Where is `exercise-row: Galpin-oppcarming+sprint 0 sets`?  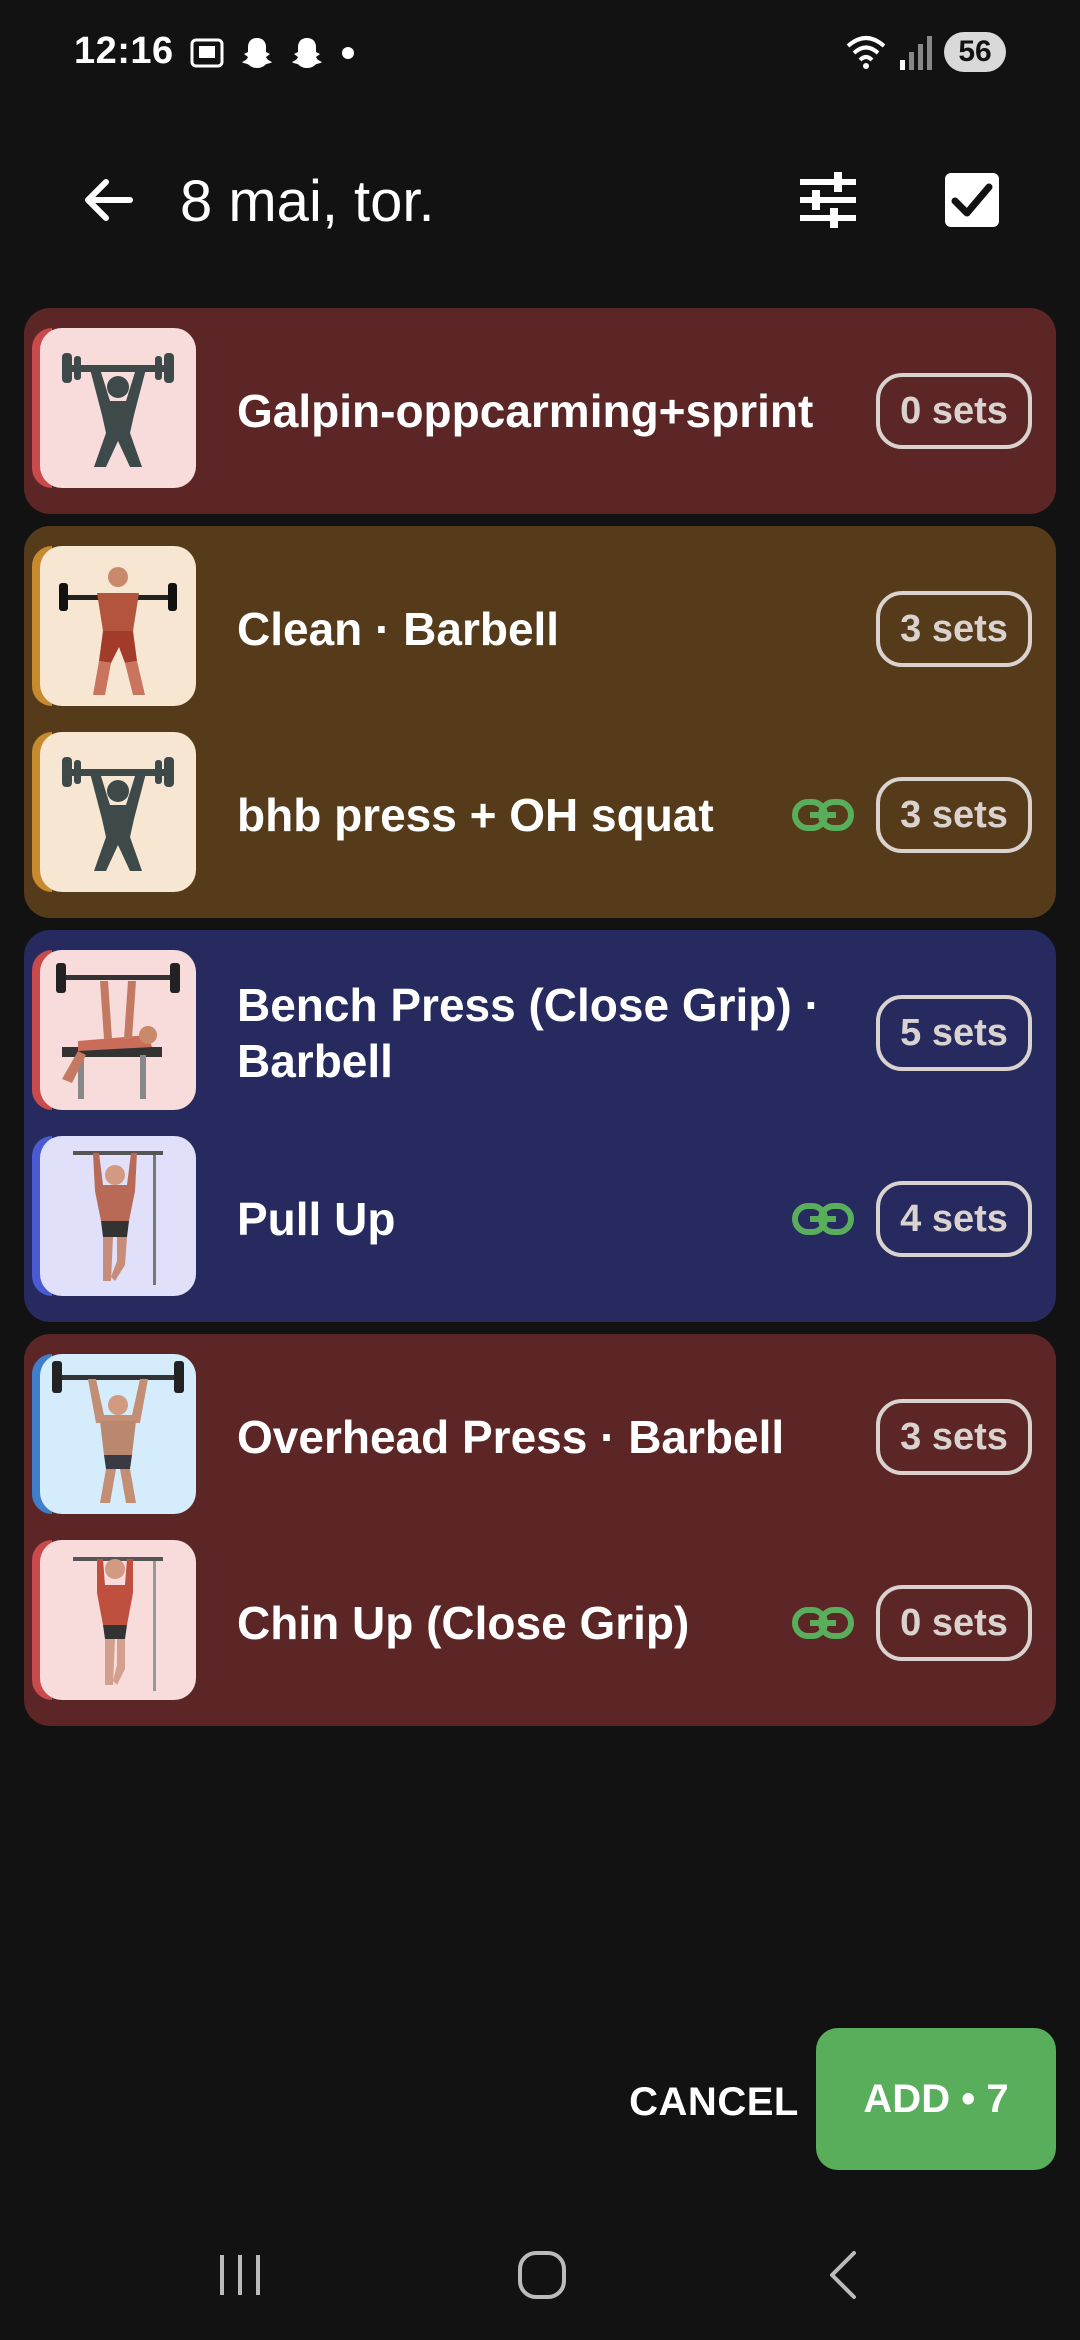 exercise-row: Galpin-oppcarming+sprint 0 sets is located at coordinates (540, 411).